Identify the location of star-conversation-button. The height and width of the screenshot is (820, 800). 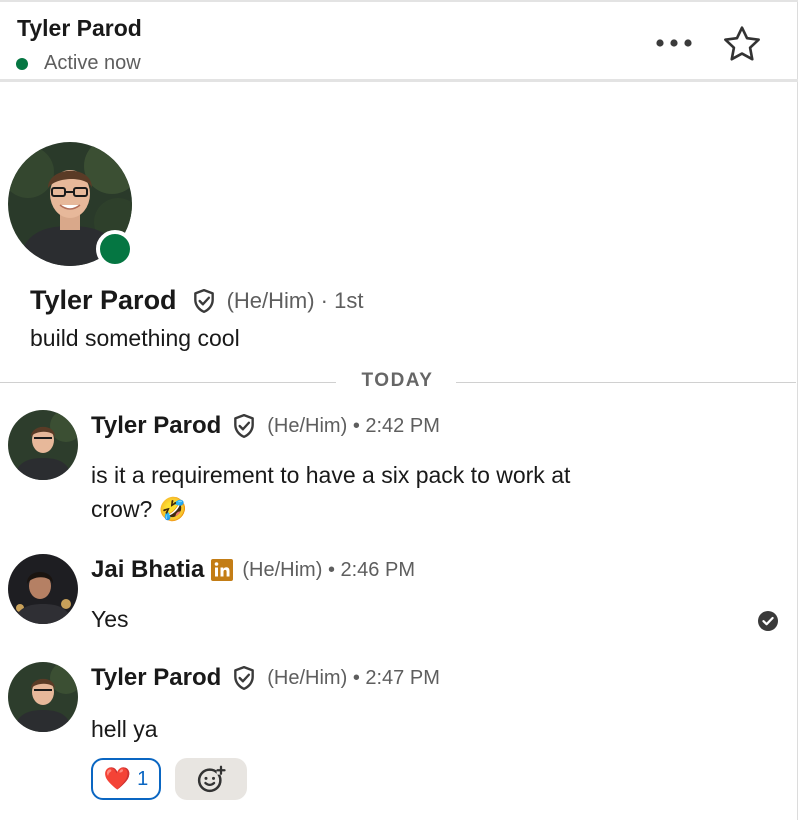
(742, 44).